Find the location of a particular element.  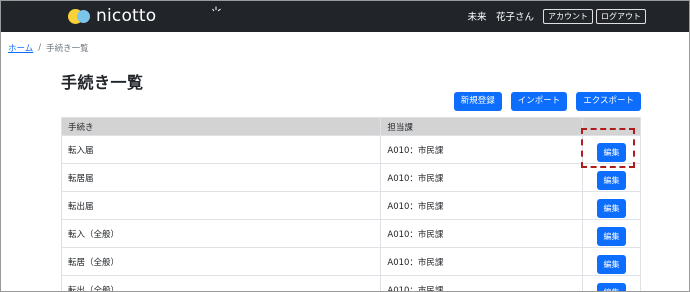

page-title: 手続き一覧 is located at coordinates (102, 82).